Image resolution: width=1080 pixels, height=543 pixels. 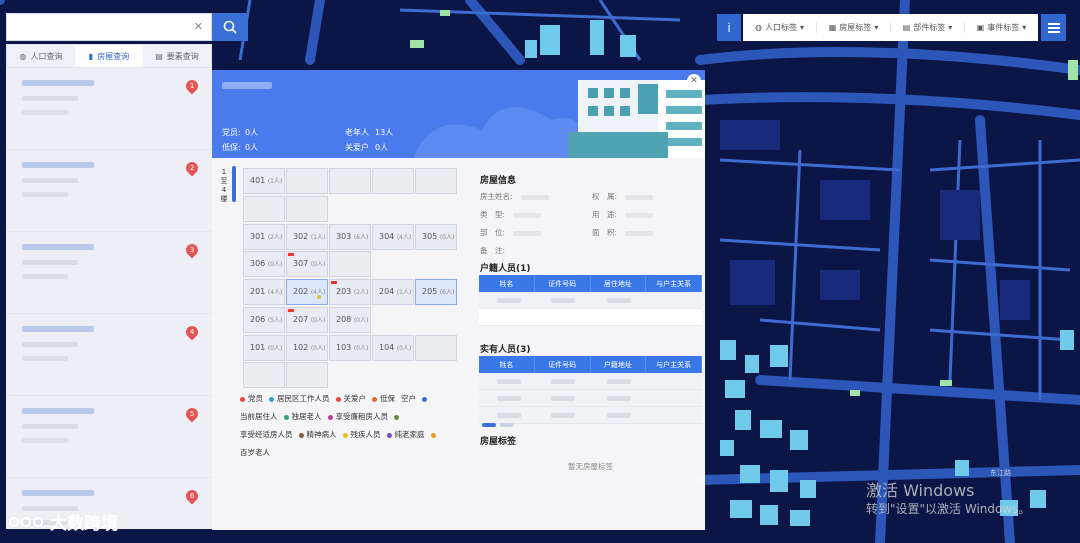 I want to click on table-header: 姓名 证件号码 居住地址 与户主关系, so click(x=590, y=283).